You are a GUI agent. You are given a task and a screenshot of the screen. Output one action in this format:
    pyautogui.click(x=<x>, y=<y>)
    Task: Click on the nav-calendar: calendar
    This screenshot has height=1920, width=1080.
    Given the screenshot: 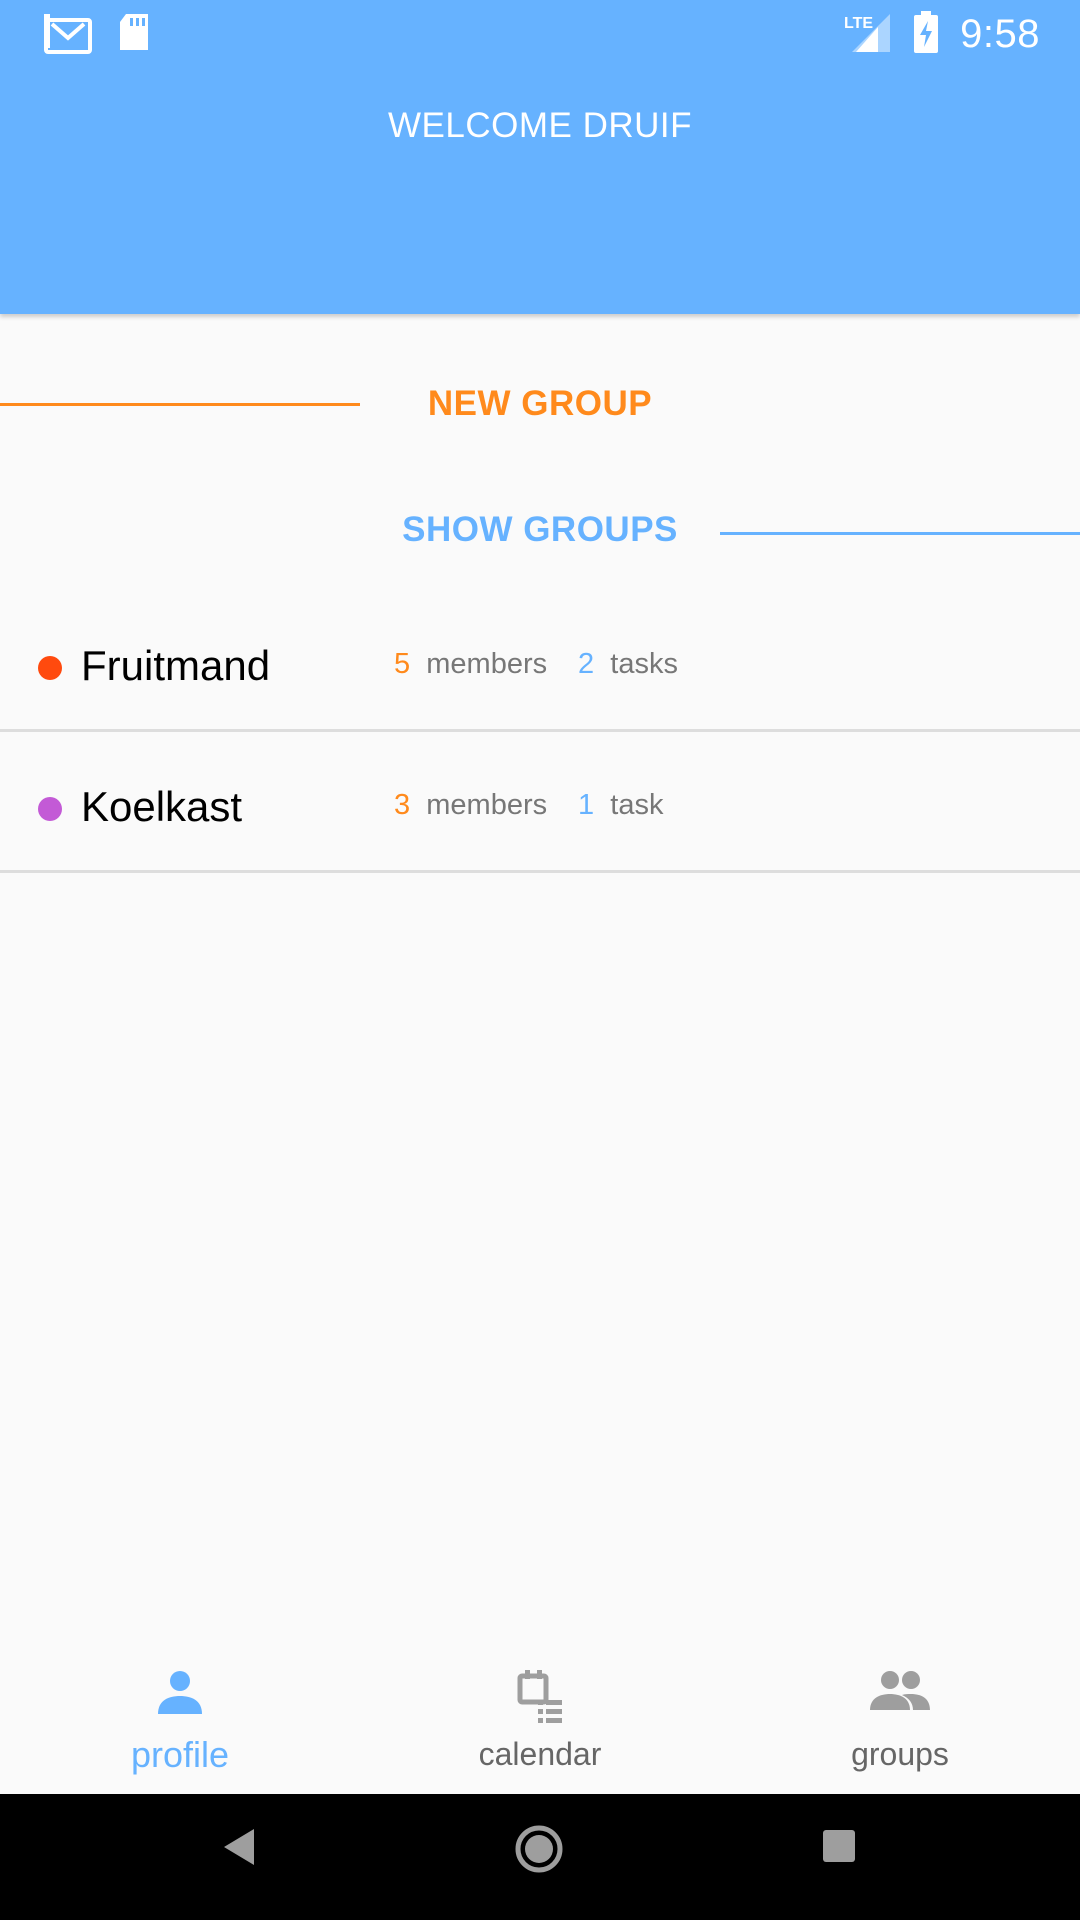 What is the action you would take?
    pyautogui.click(x=540, y=1717)
    